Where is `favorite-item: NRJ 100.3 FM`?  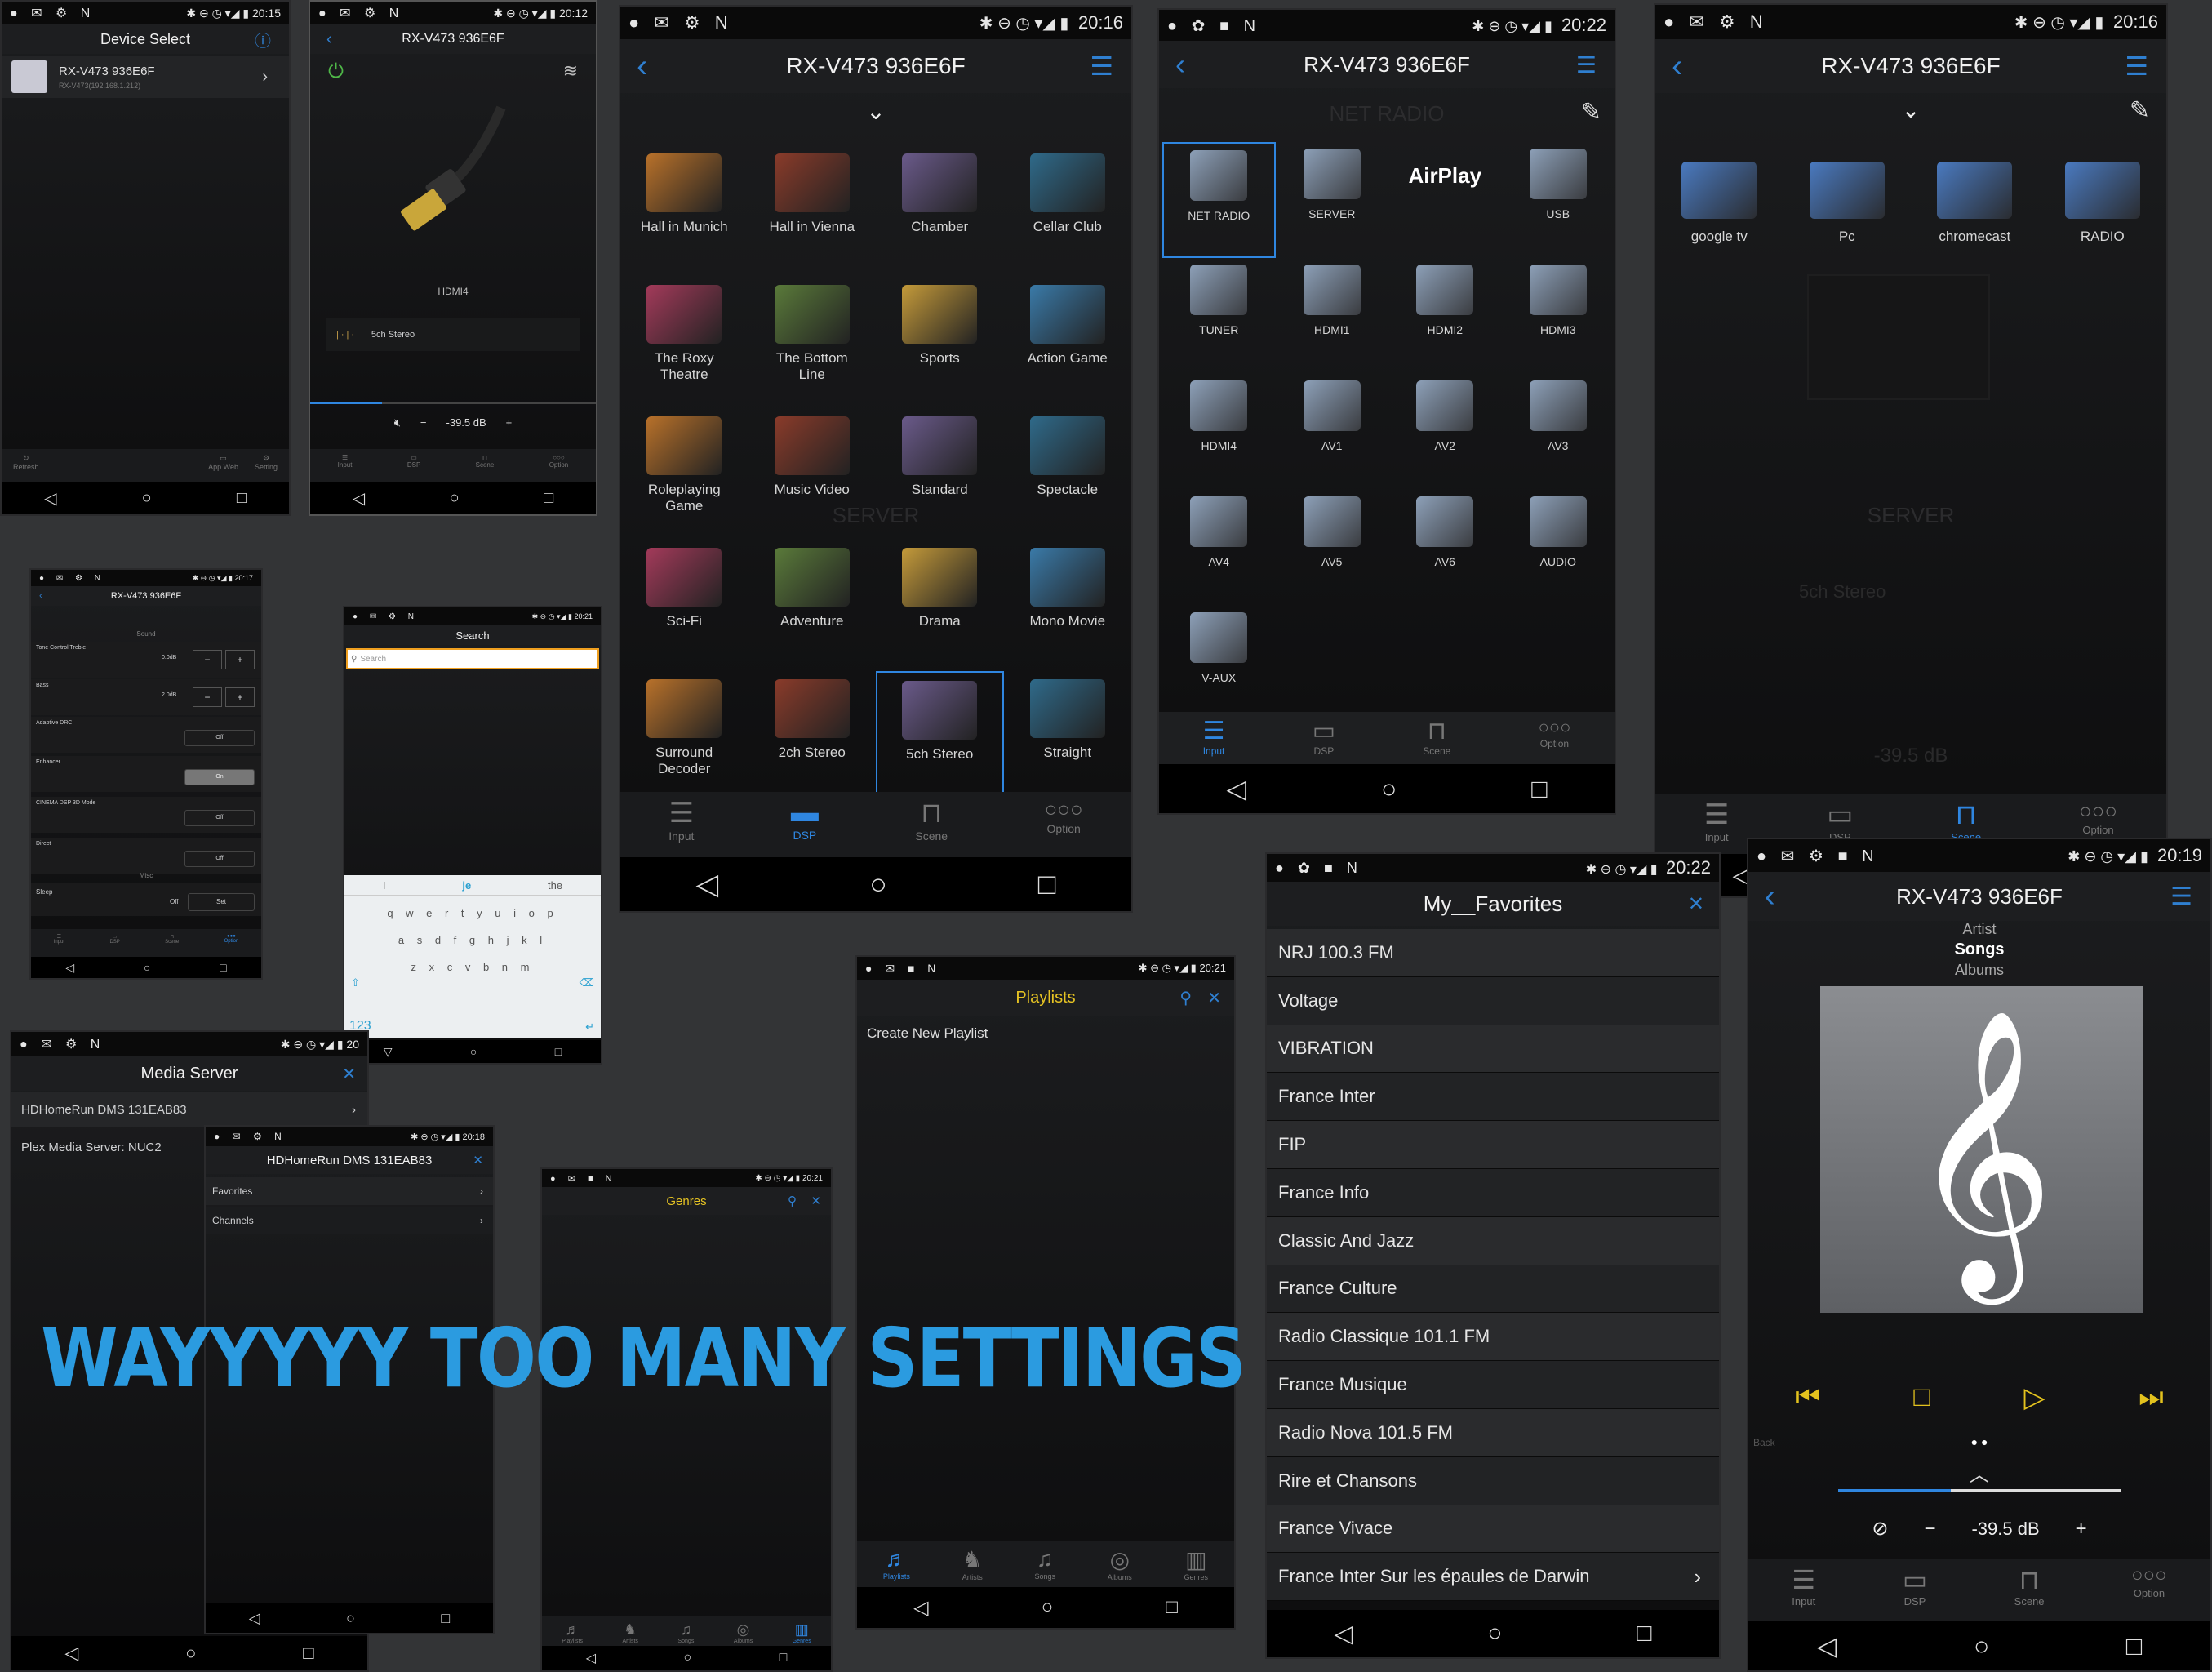 favorite-item: NRJ 100.3 FM is located at coordinates (1493, 953).